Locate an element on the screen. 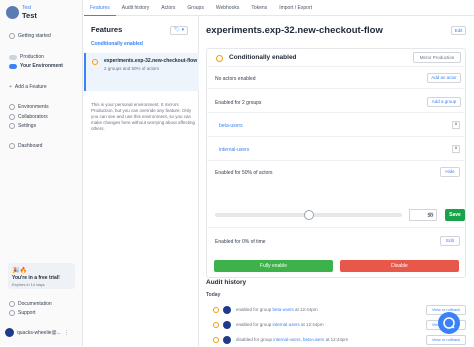 The width and height of the screenshot is (474, 347). sidebar-item-environments: Environments is located at coordinates (29, 107).